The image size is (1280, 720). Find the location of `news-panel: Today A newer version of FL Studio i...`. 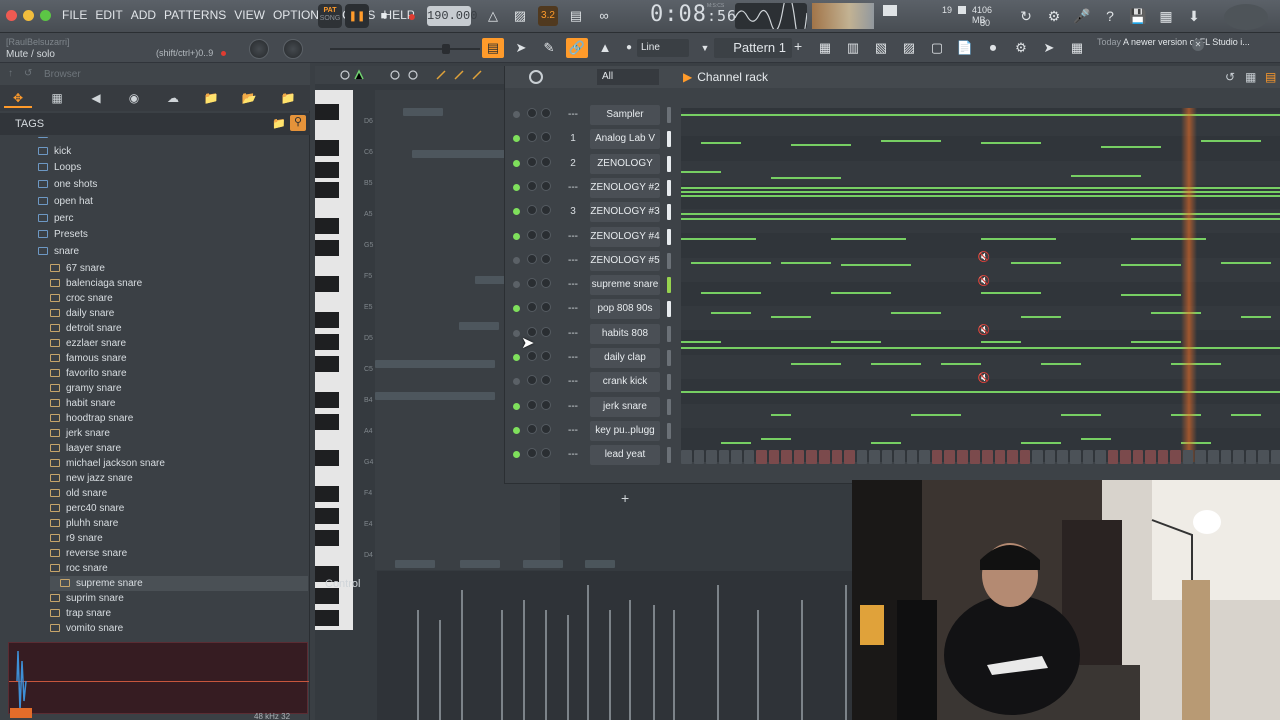

news-panel: Today A newer version of FL Studio i... is located at coordinates (1173, 42).